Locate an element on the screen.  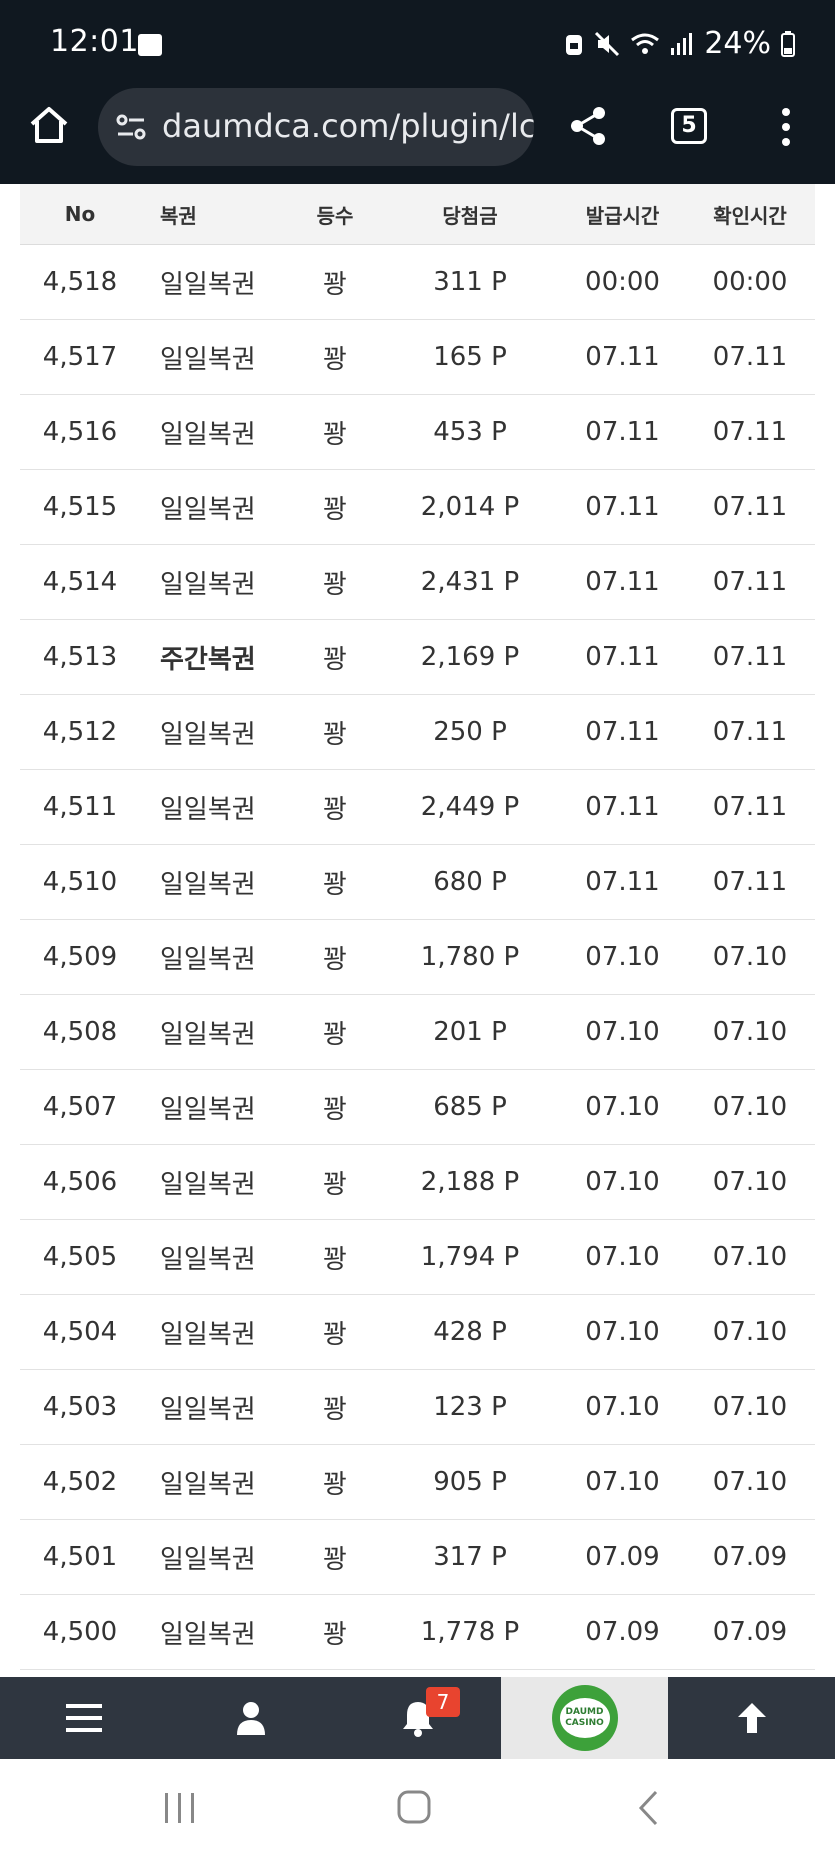
cell-prize: 2,449 P is located at coordinates (470, 807).